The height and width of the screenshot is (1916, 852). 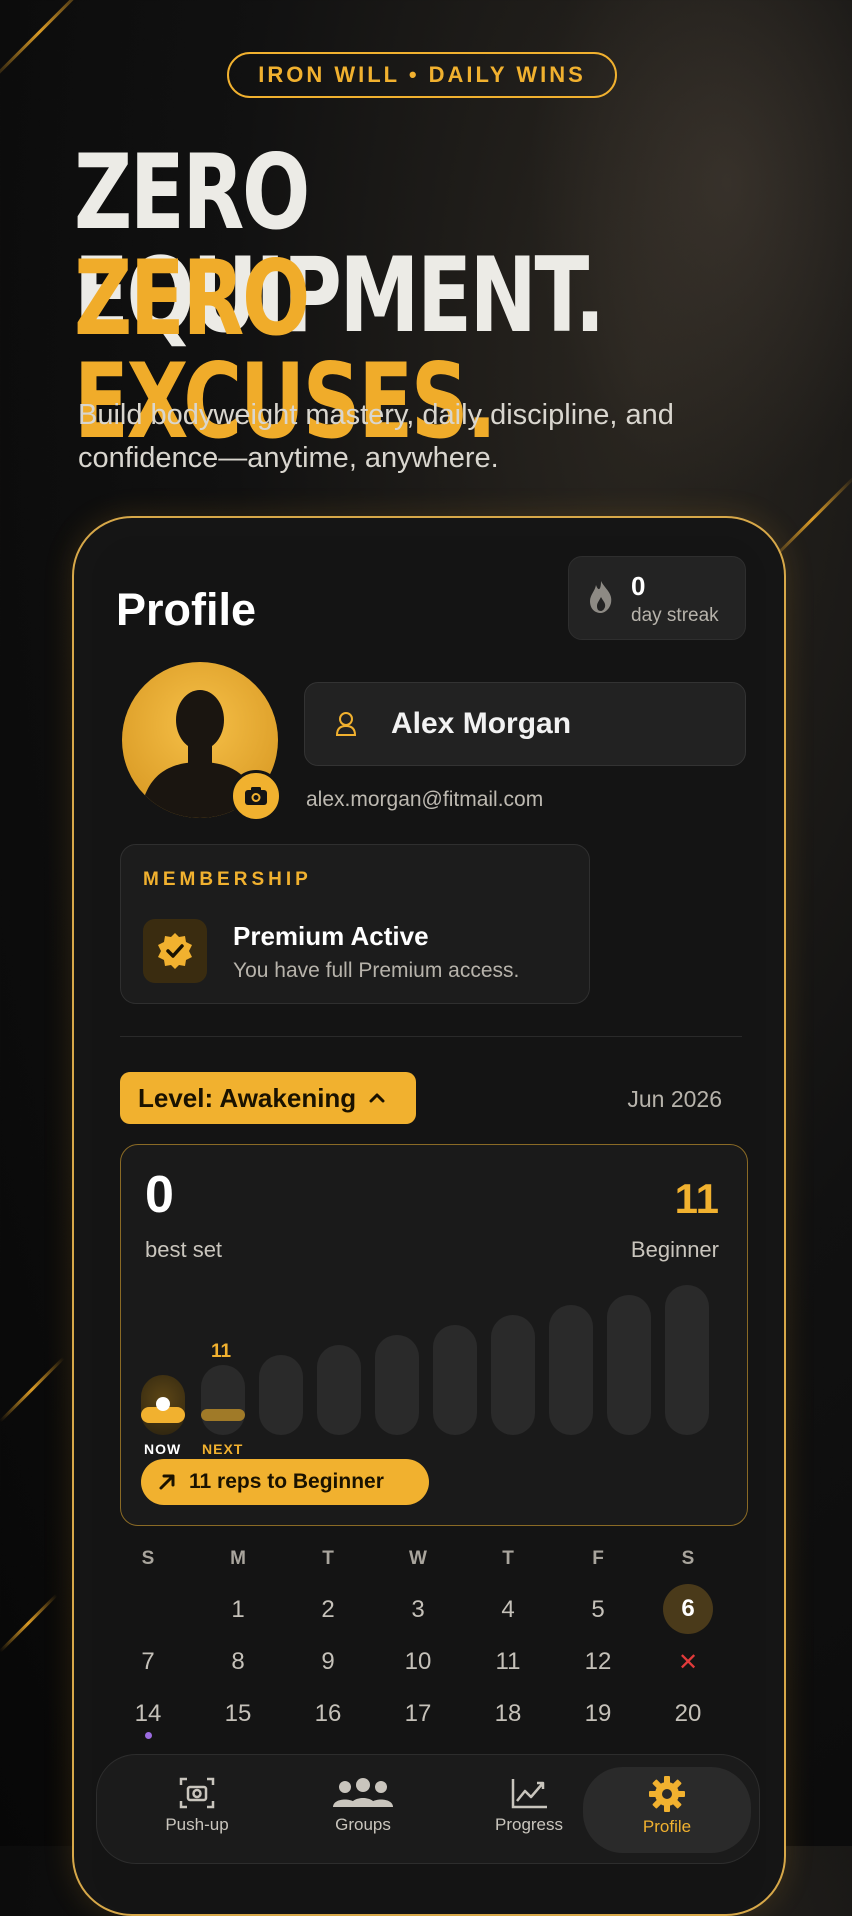 I want to click on calendar-day: 11, so click(x=508, y=1662).